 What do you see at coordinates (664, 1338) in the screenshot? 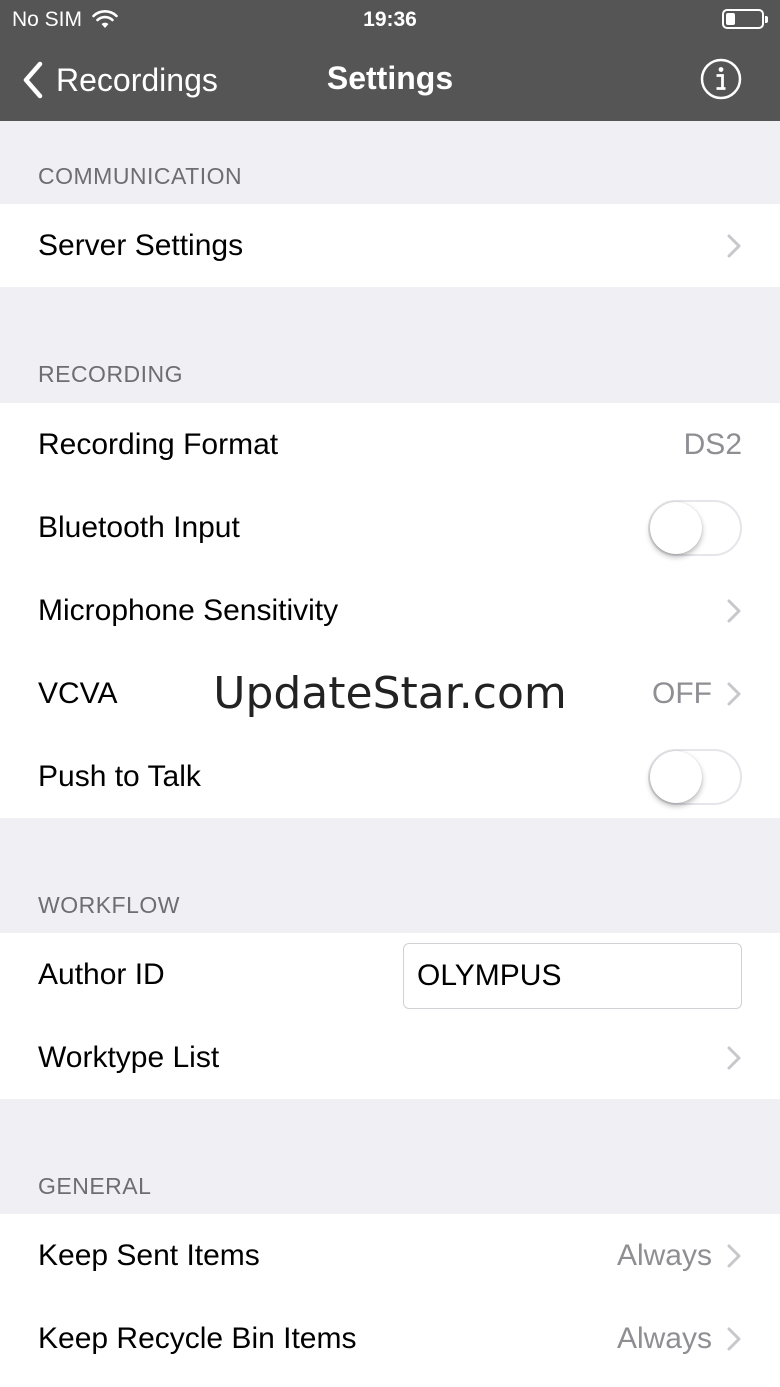
I see `keep-recycle-bin-items-value: Always` at bounding box center [664, 1338].